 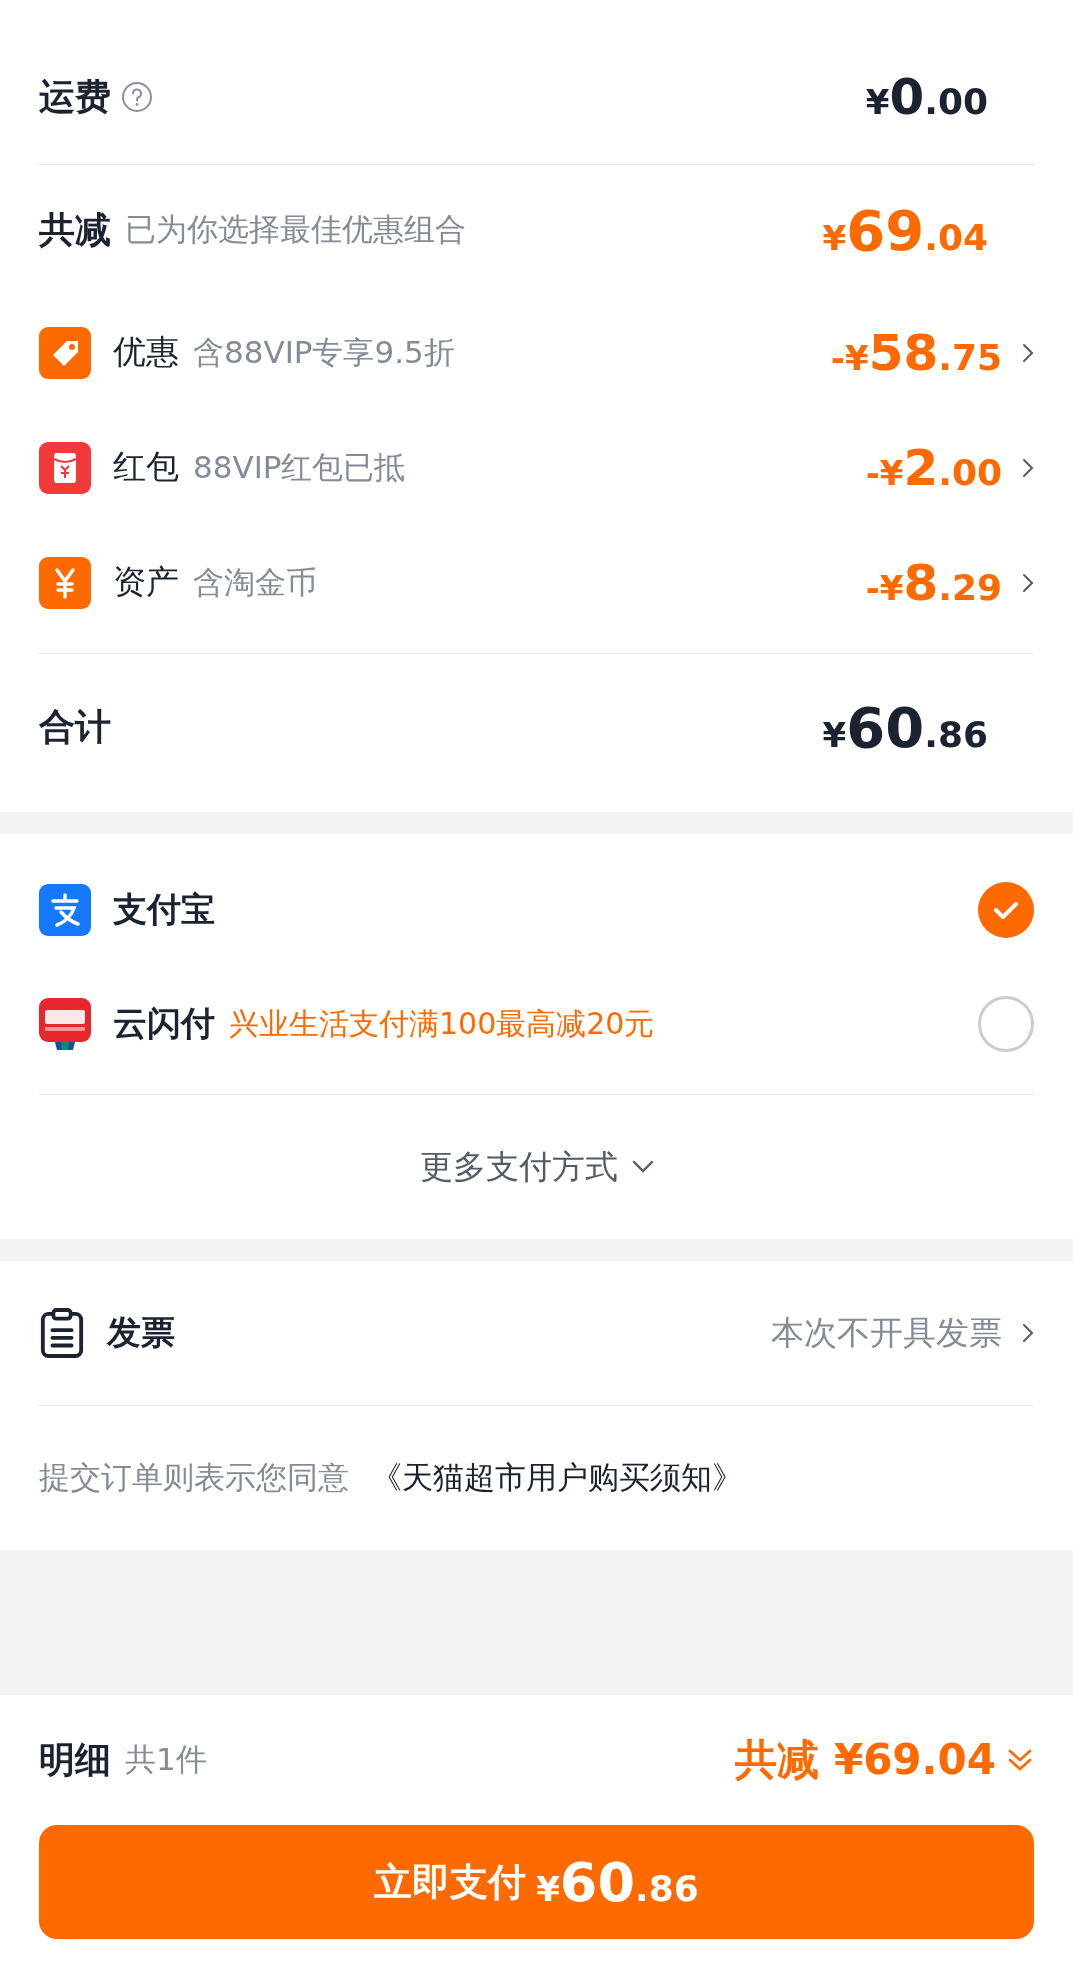 I want to click on chevron-down-icon, so click(x=642, y=1167).